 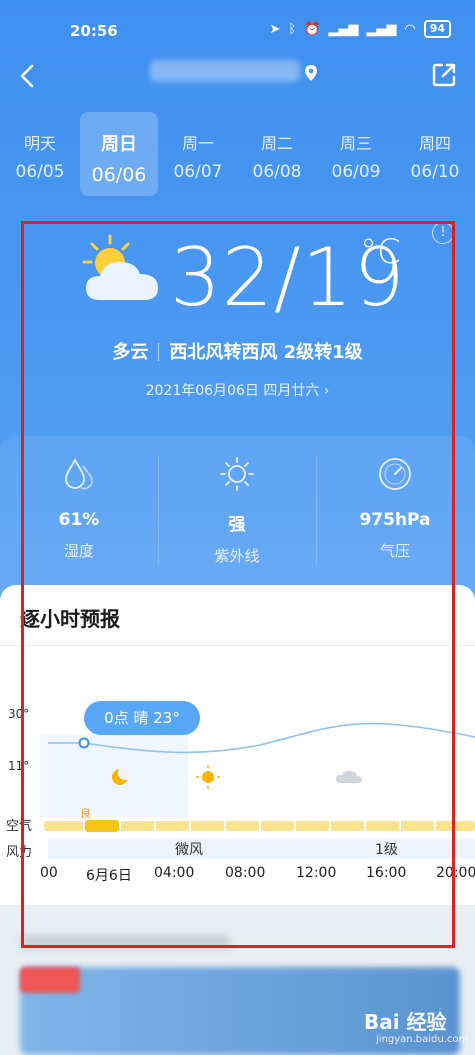 What do you see at coordinates (355, 143) in the screenshot?
I see `day-tab-name: 周三` at bounding box center [355, 143].